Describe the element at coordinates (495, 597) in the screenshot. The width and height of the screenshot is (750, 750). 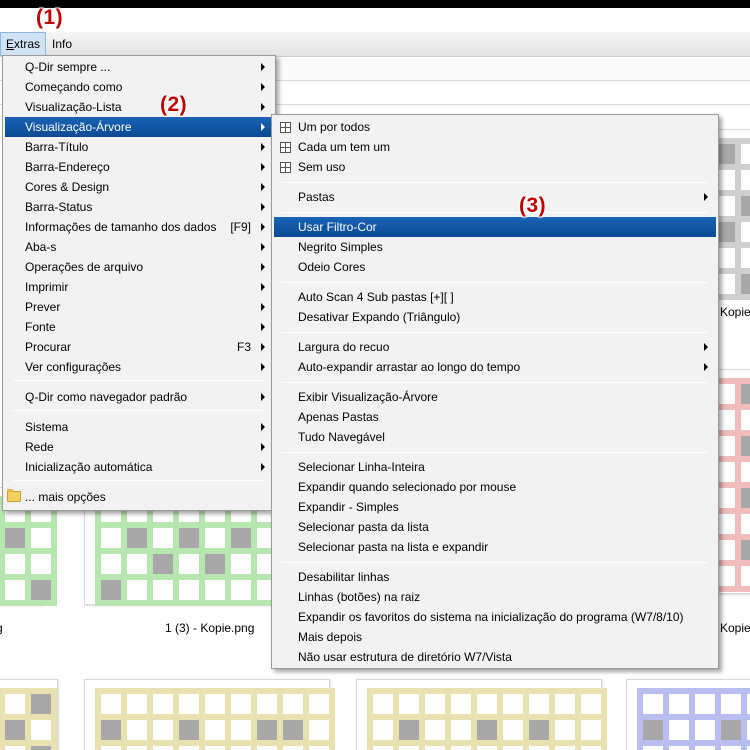
I see `tree-item-linhas-botoes-na-raiz: Linhas (botões) na raiz` at that location.